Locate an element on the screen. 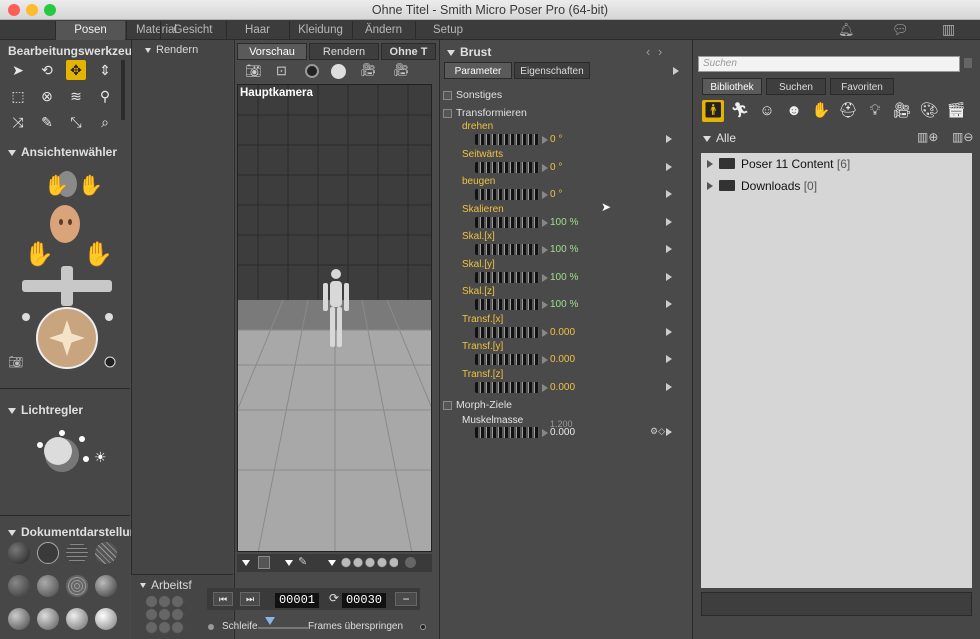 The height and width of the screenshot is (639, 980). rotate-icon: ⟲ is located at coordinates (47, 70).